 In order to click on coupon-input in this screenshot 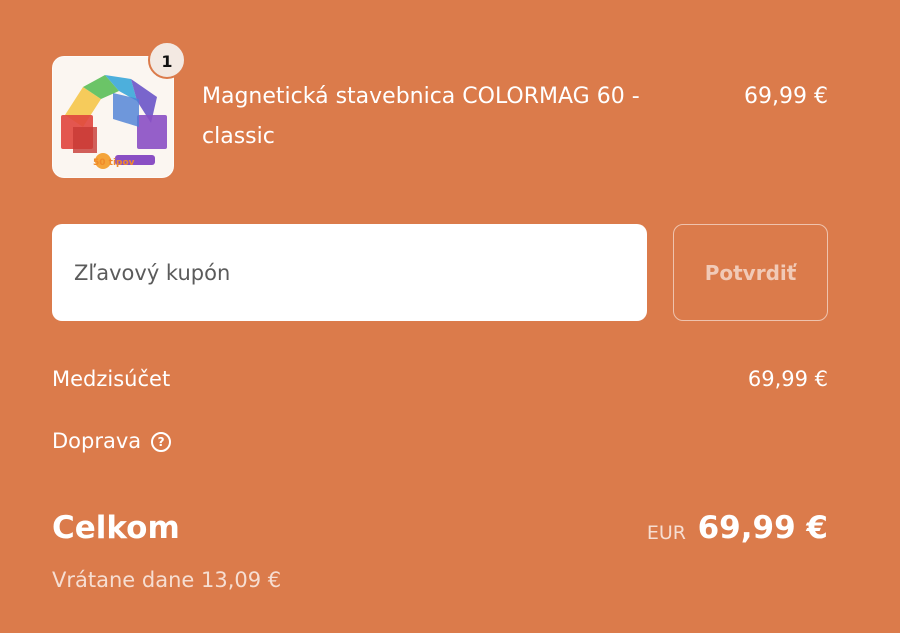, I will do `click(349, 272)`.